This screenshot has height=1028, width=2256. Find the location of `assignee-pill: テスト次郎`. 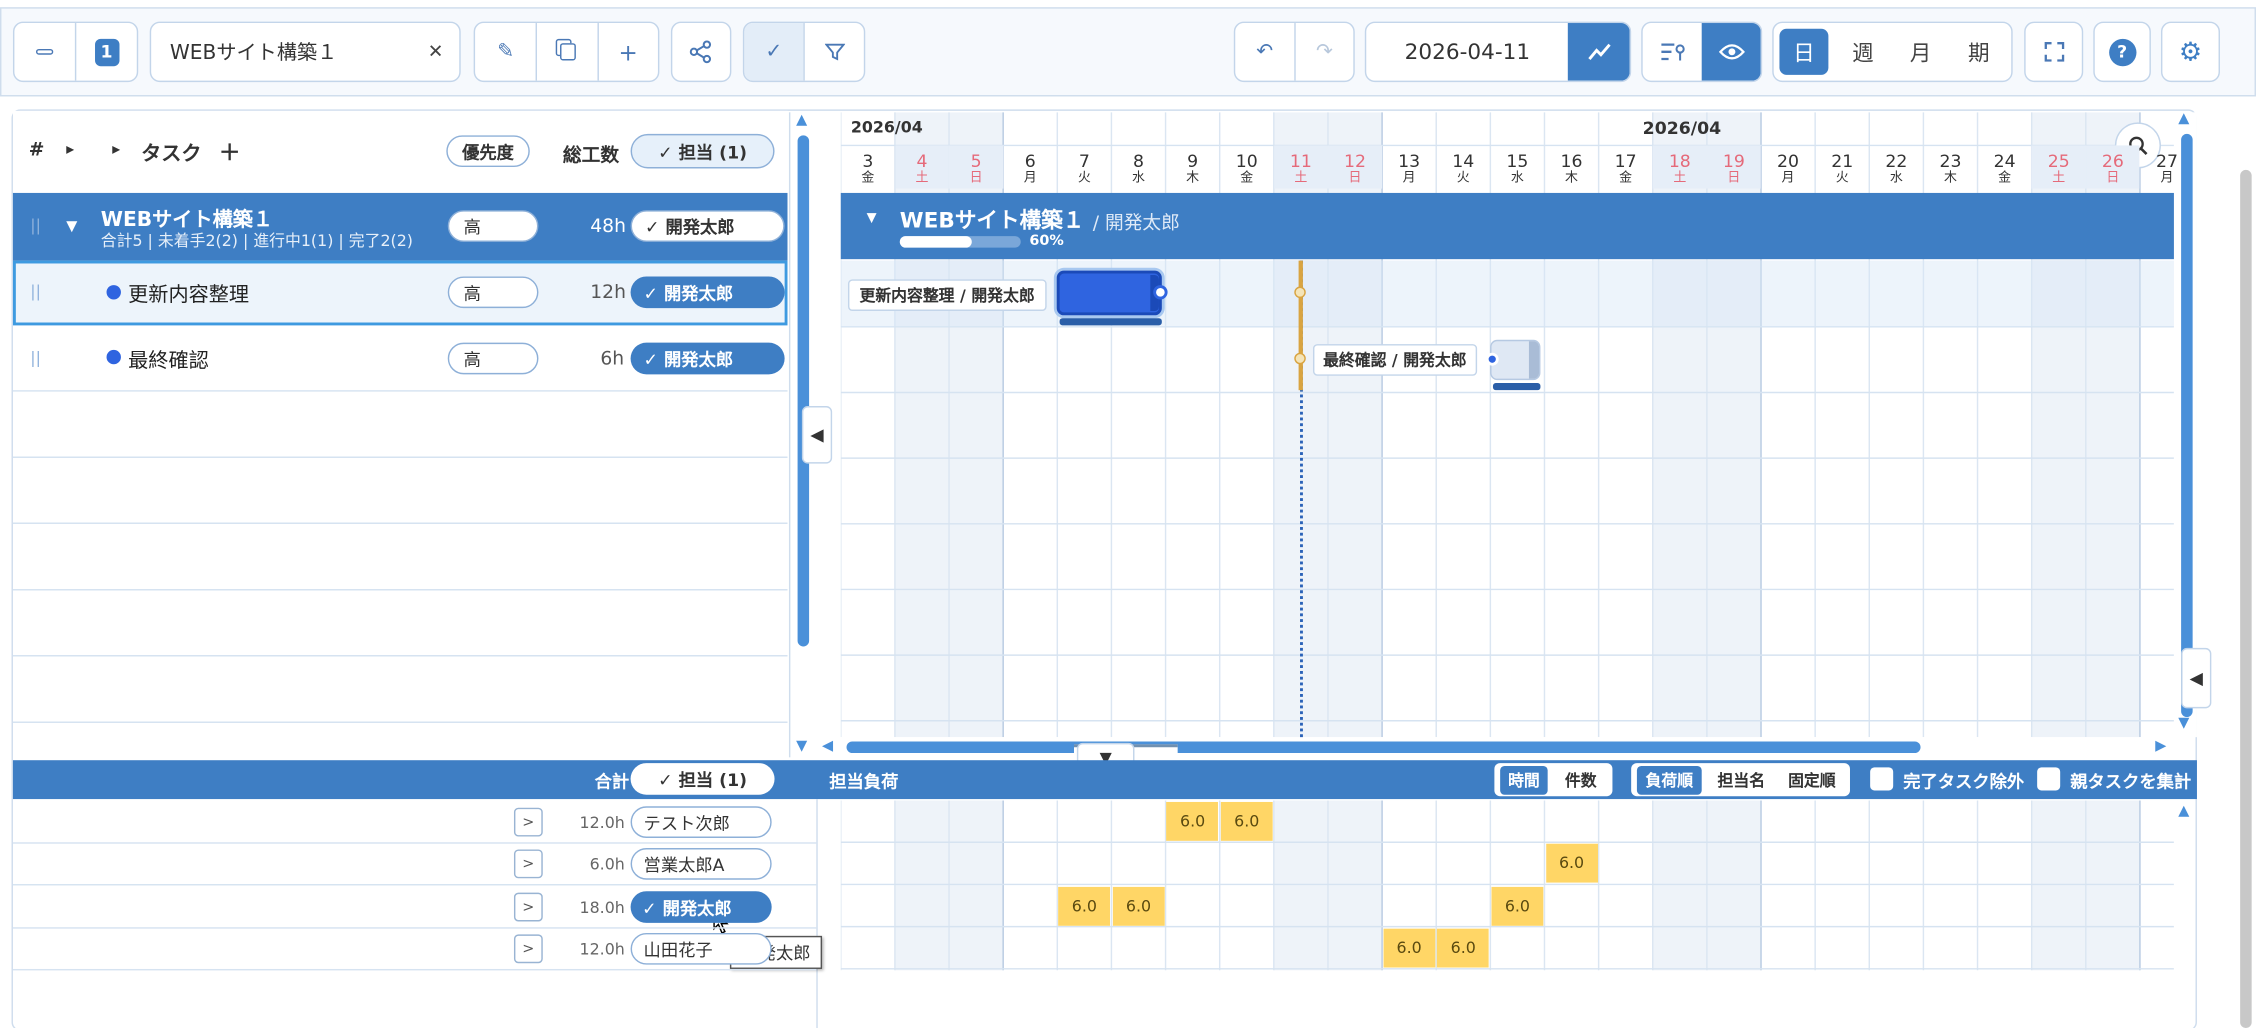

assignee-pill: テスト次郎 is located at coordinates (701, 822).